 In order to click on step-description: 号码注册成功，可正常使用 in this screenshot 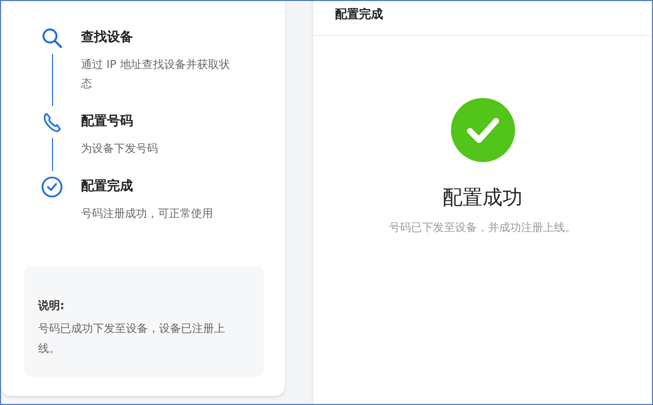, I will do `click(147, 214)`.